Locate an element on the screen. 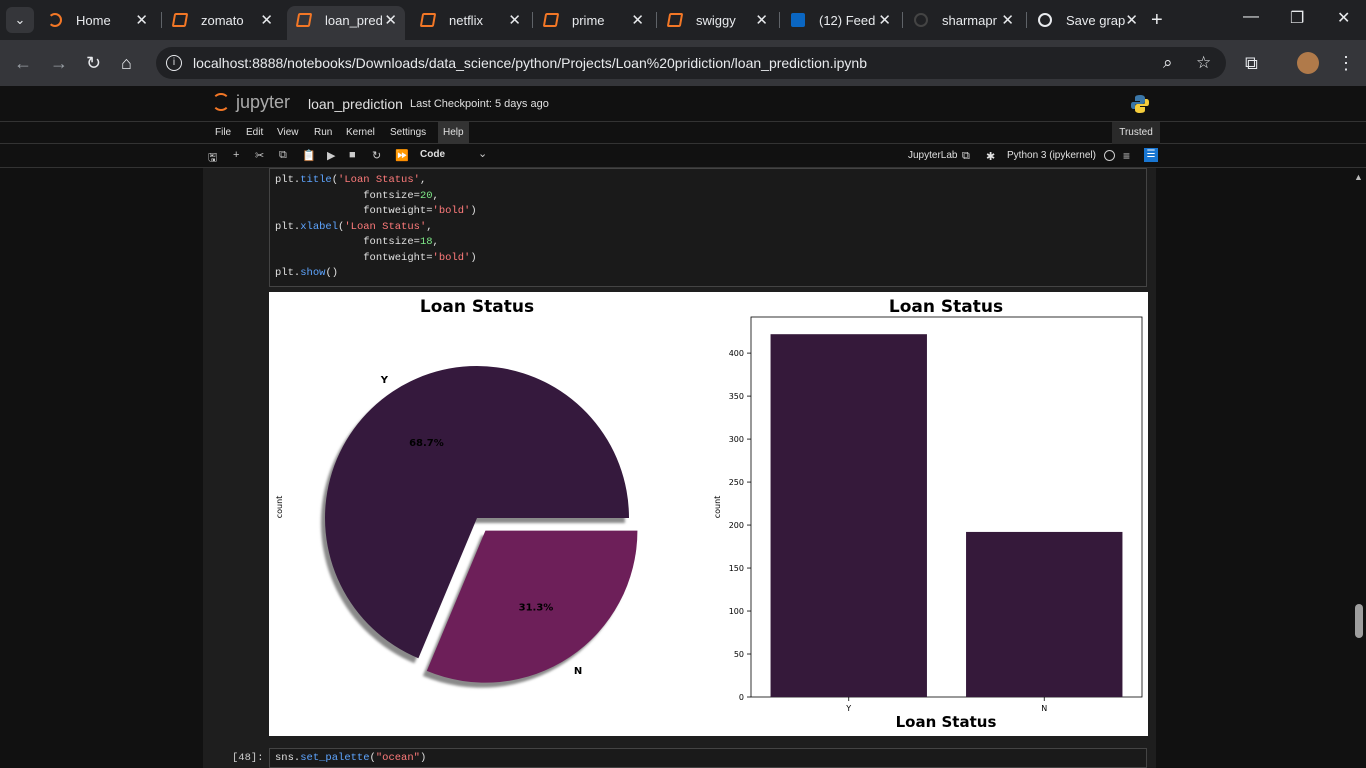 The image size is (1366, 768). tab-save-grap: Save grap ✕ is located at coordinates (1087, 20).